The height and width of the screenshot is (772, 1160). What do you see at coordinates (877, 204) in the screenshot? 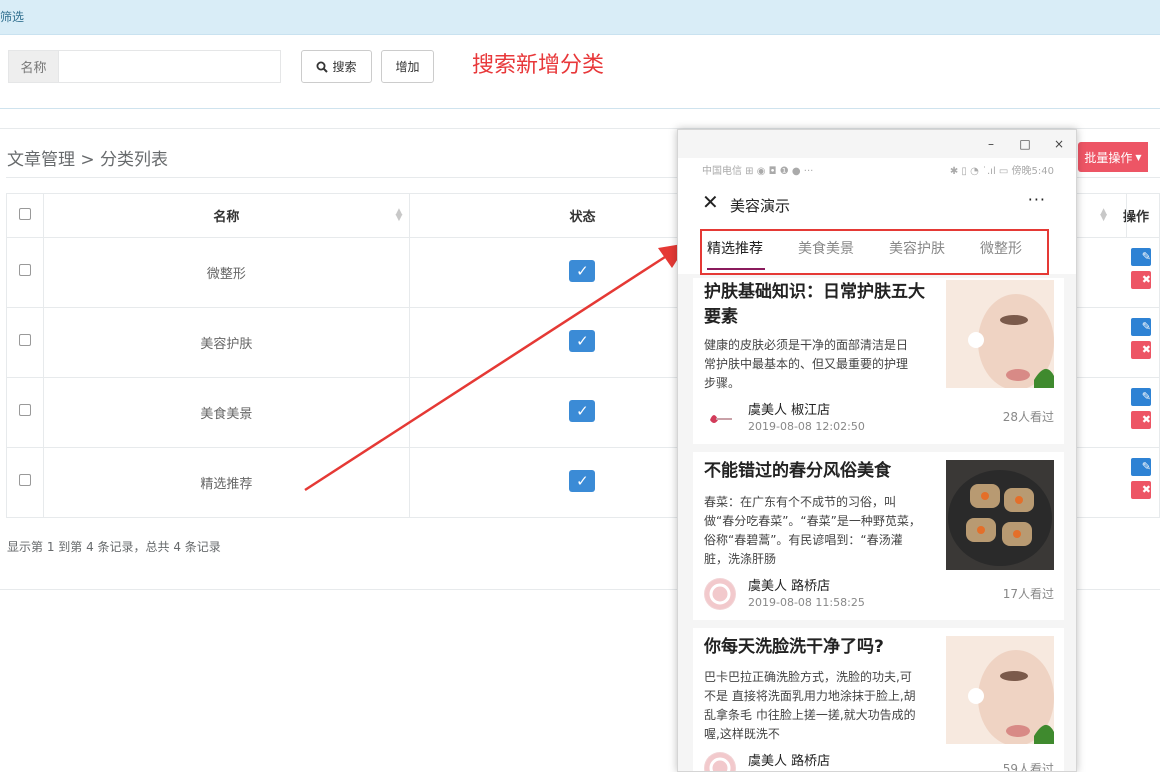
I see `app-title-bar: ✕ 美容演示 ···` at bounding box center [877, 204].